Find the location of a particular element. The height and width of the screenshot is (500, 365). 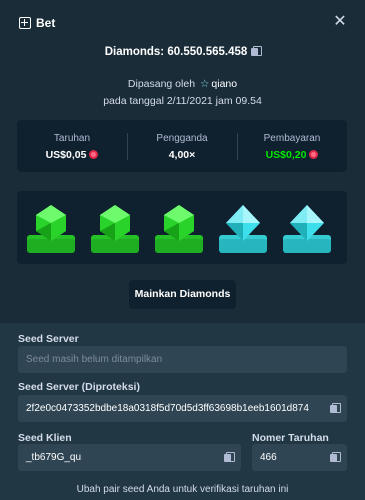

stat-payout-label: Pembayaran is located at coordinates (292, 138).